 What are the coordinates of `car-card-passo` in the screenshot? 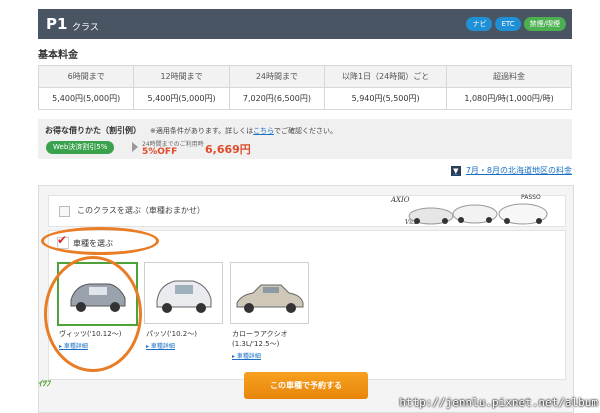 It's located at (183, 293).